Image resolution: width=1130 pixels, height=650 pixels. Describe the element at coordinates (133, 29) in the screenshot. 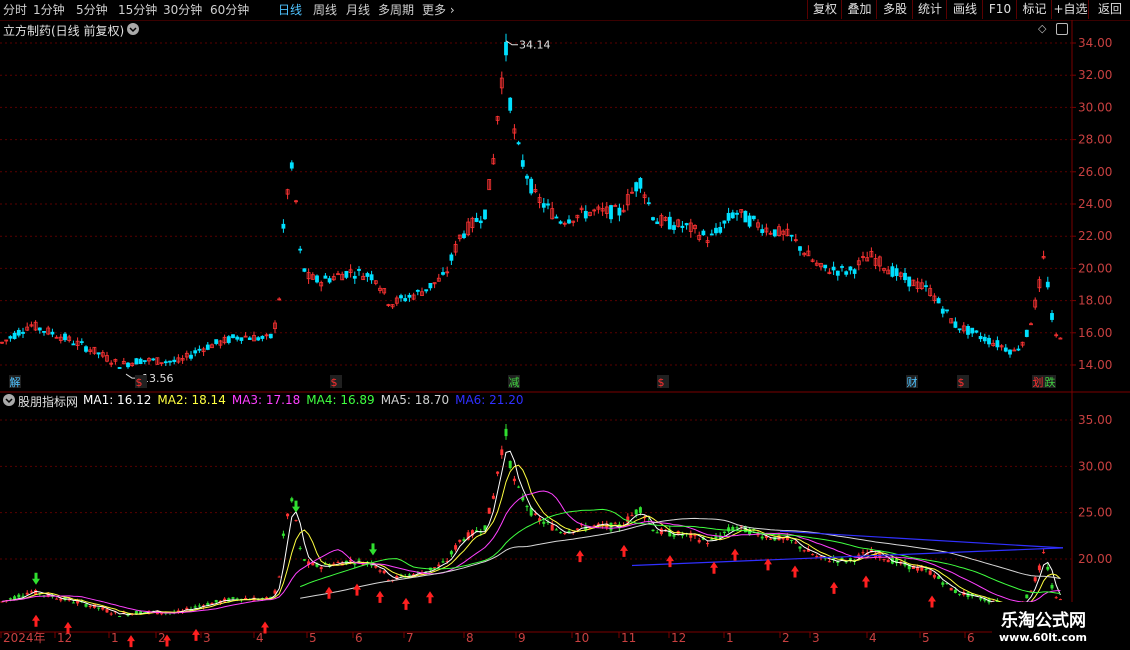

I see `title-dropdown-icon` at that location.